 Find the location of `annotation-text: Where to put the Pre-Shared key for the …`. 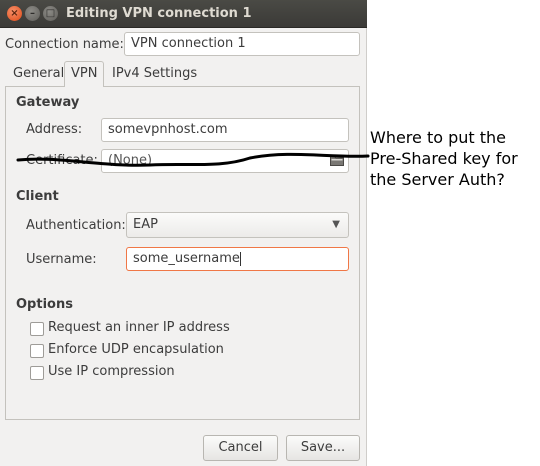

annotation-text: Where to put the Pre-Shared key for the … is located at coordinates (444, 158).